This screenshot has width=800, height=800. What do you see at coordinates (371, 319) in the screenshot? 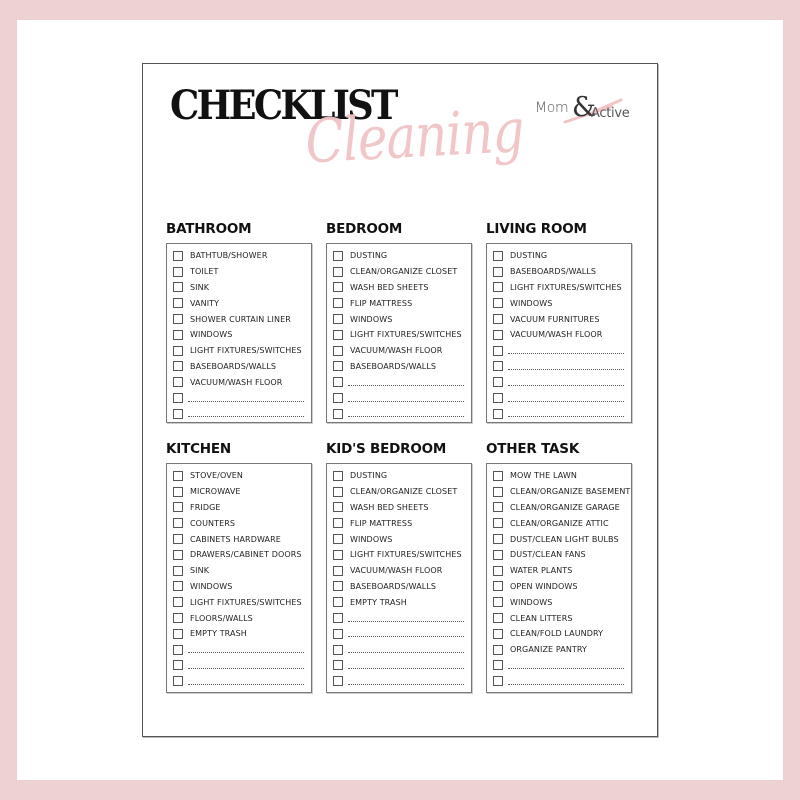
I see `checklist-item-label: WINDOWS` at bounding box center [371, 319].